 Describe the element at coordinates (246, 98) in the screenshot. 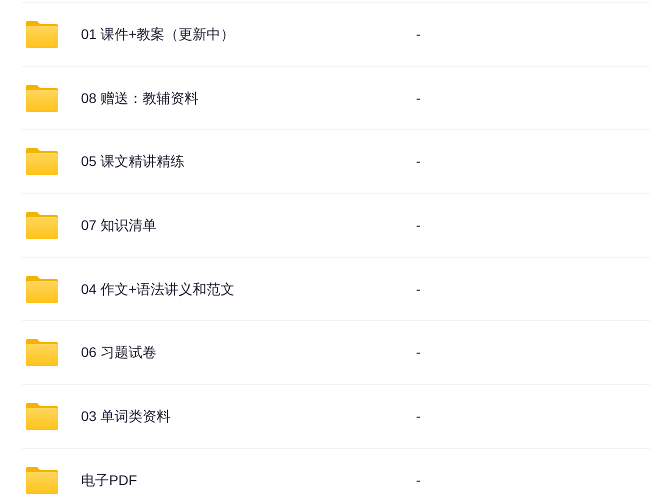

I see `file-name: 08 赠送：教辅资料` at that location.